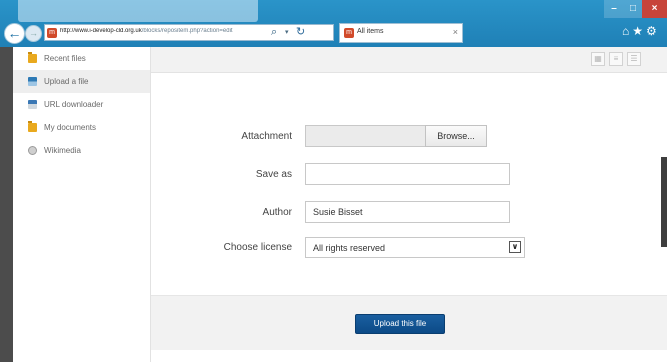  I want to click on grid-view-icon: ▦, so click(598, 58).